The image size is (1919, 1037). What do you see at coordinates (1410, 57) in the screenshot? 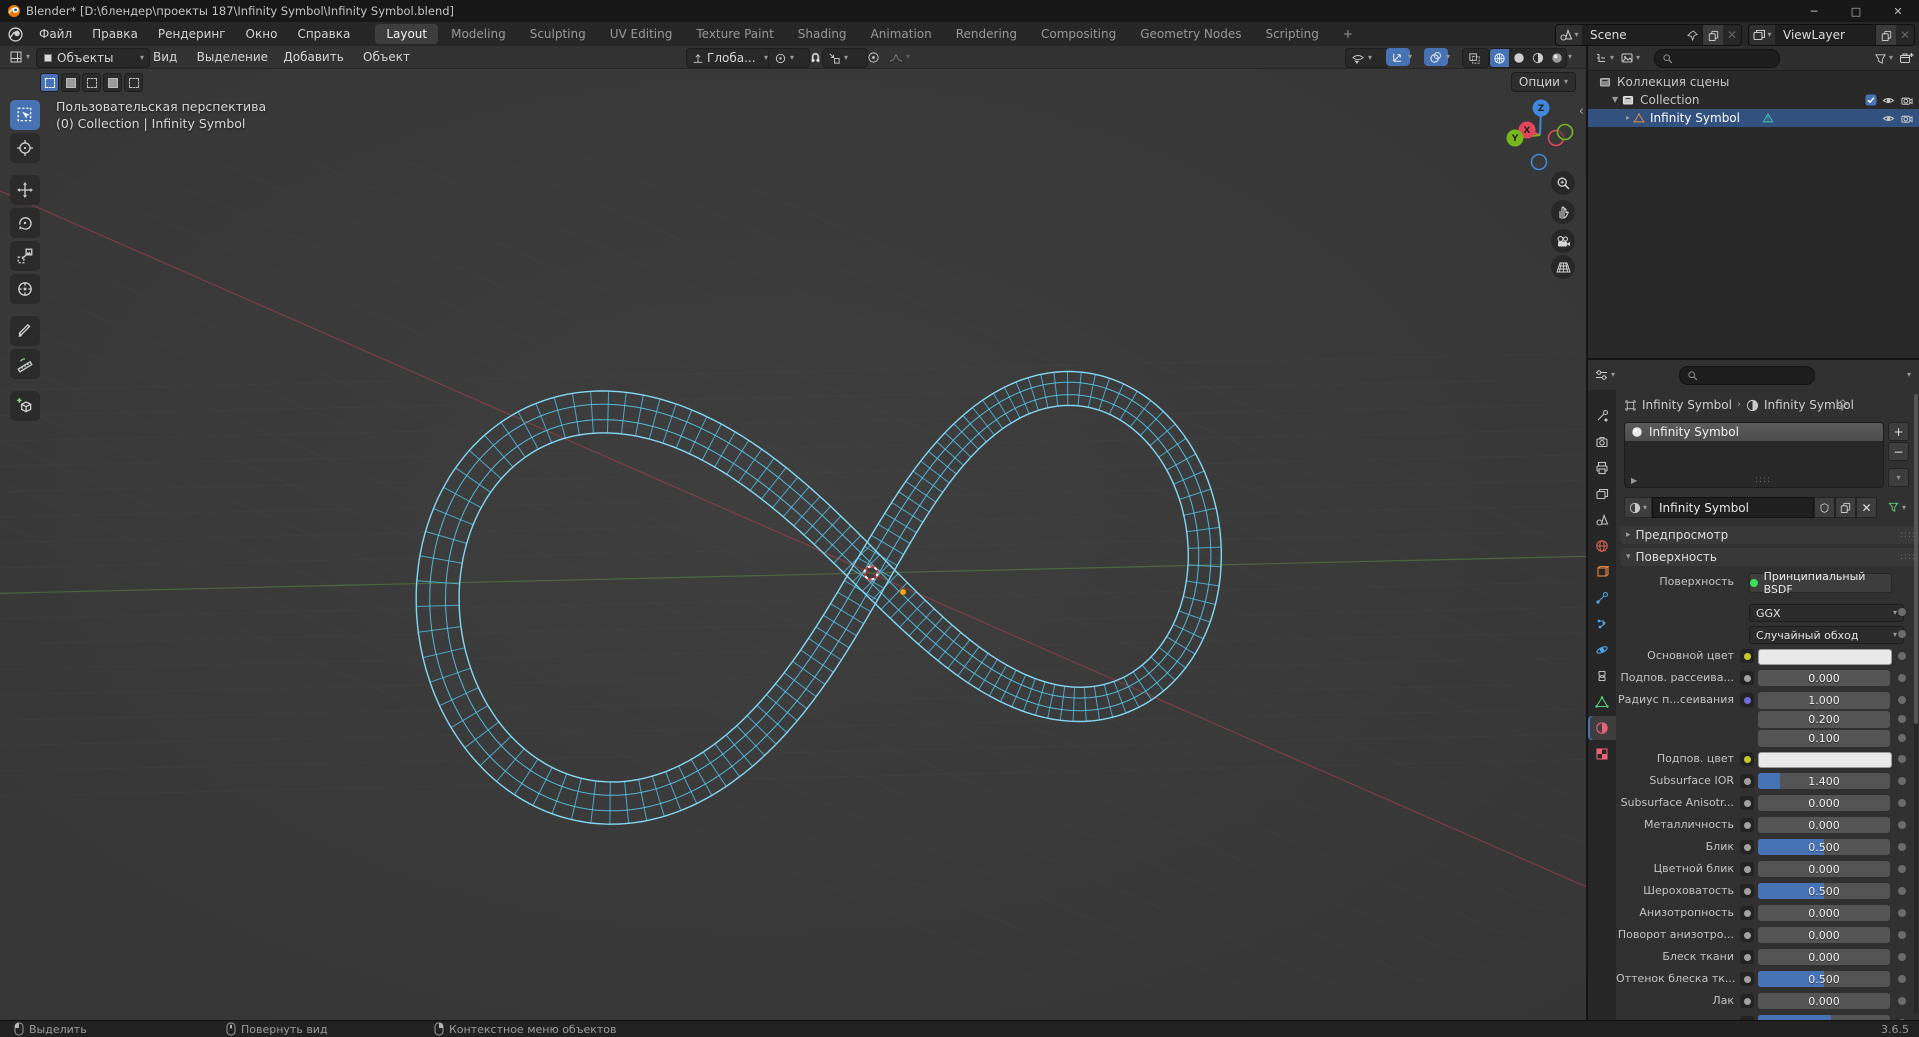
I see `gizmos-dropdown: ▾` at bounding box center [1410, 57].